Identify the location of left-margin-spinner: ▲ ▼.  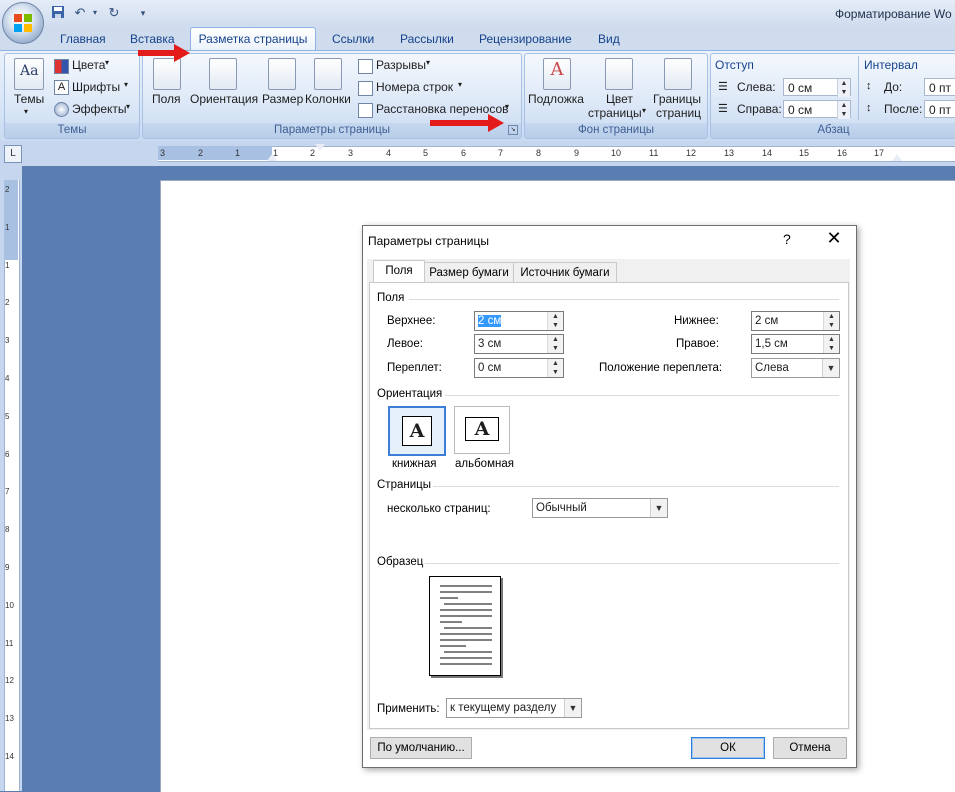
(555, 344).